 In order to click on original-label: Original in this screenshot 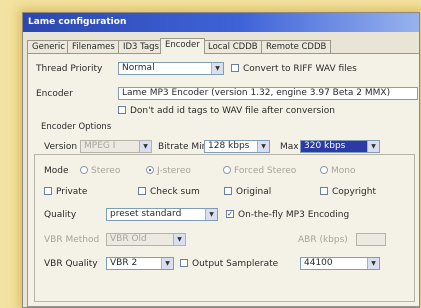, I will do `click(254, 192)`.